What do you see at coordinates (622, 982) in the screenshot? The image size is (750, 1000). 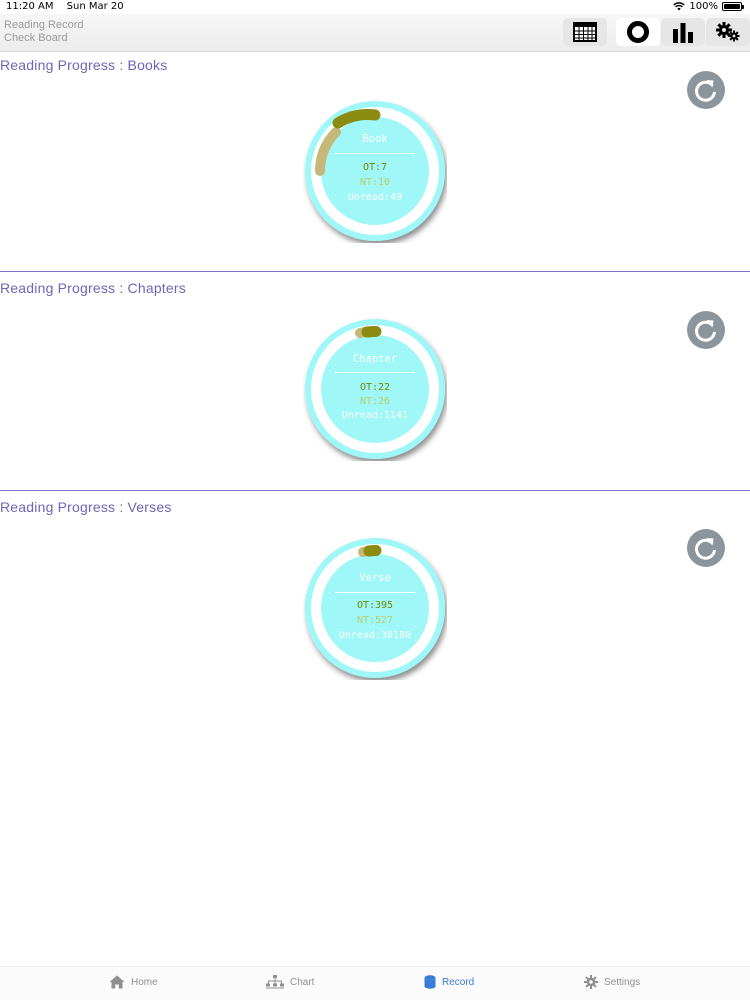 I see `tab-settings-label: Settings` at bounding box center [622, 982].